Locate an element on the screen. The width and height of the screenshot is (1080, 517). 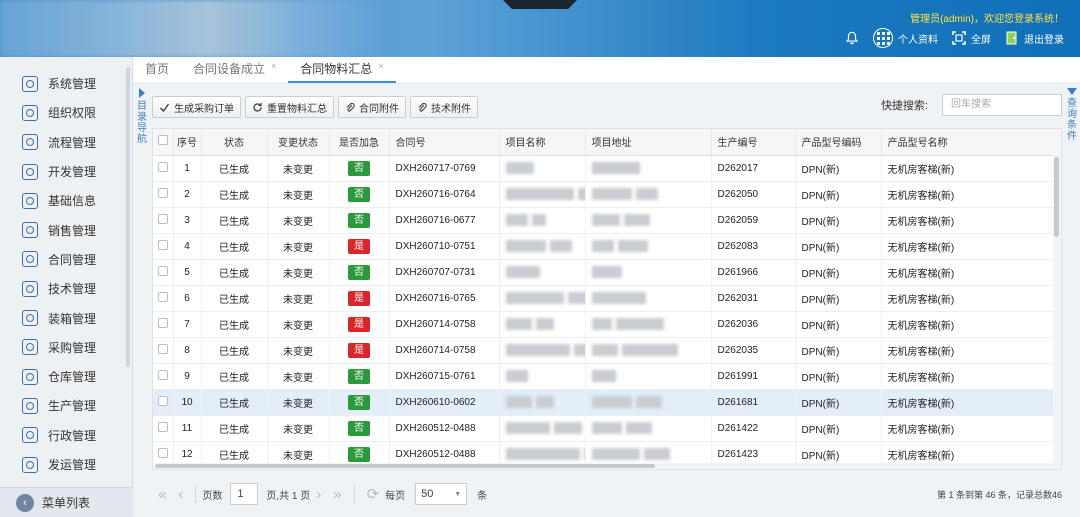
grid-horizontal-scrollbar is located at coordinates (603, 466).